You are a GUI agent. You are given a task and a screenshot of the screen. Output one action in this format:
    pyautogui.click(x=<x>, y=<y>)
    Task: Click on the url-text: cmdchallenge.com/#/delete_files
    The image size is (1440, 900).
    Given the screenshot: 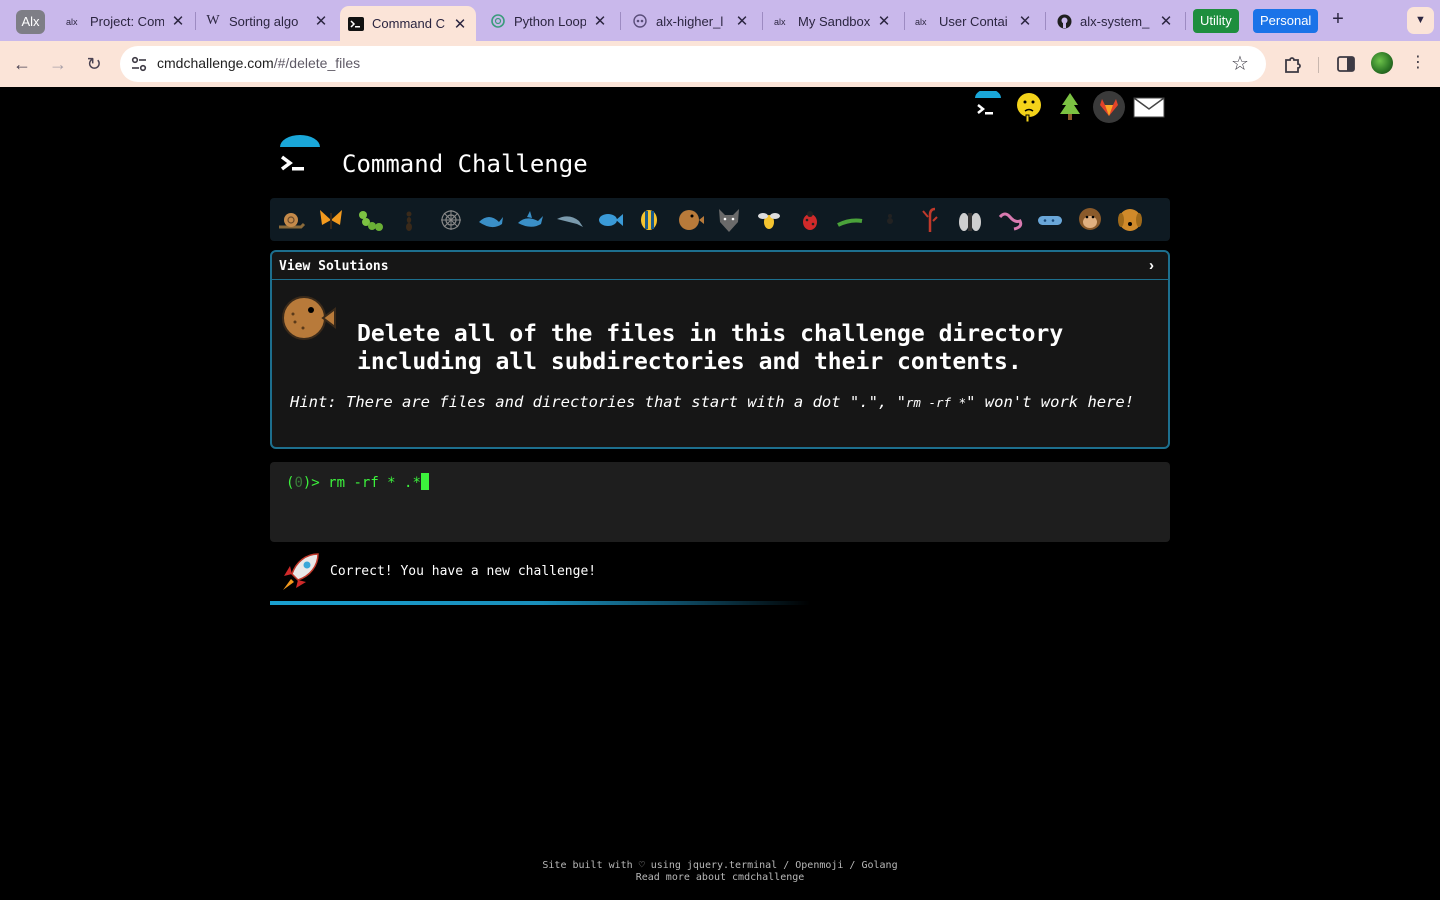 What is the action you would take?
    pyautogui.click(x=258, y=63)
    